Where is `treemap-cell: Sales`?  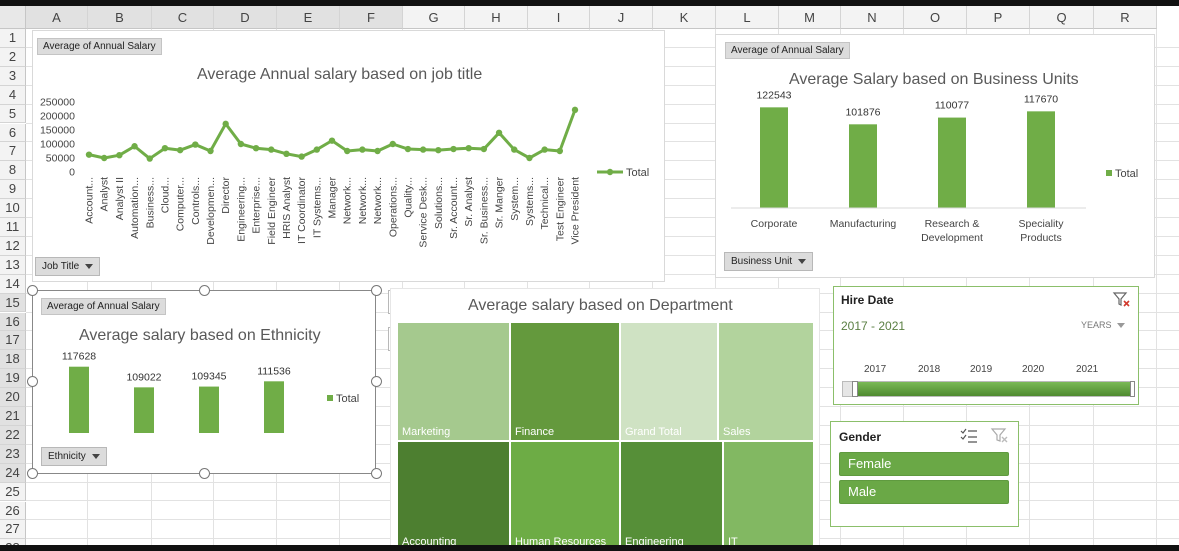
treemap-cell: Sales is located at coordinates (766, 381).